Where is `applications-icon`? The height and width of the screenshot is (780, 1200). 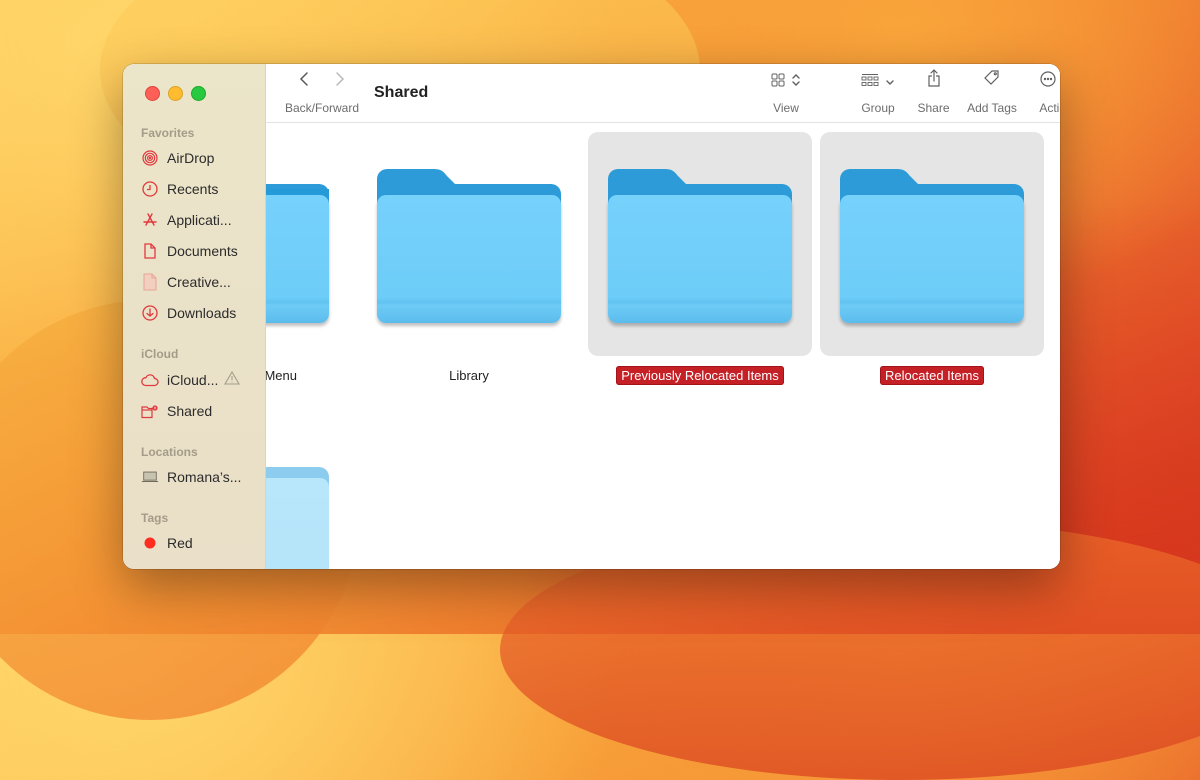 applications-icon is located at coordinates (150, 220).